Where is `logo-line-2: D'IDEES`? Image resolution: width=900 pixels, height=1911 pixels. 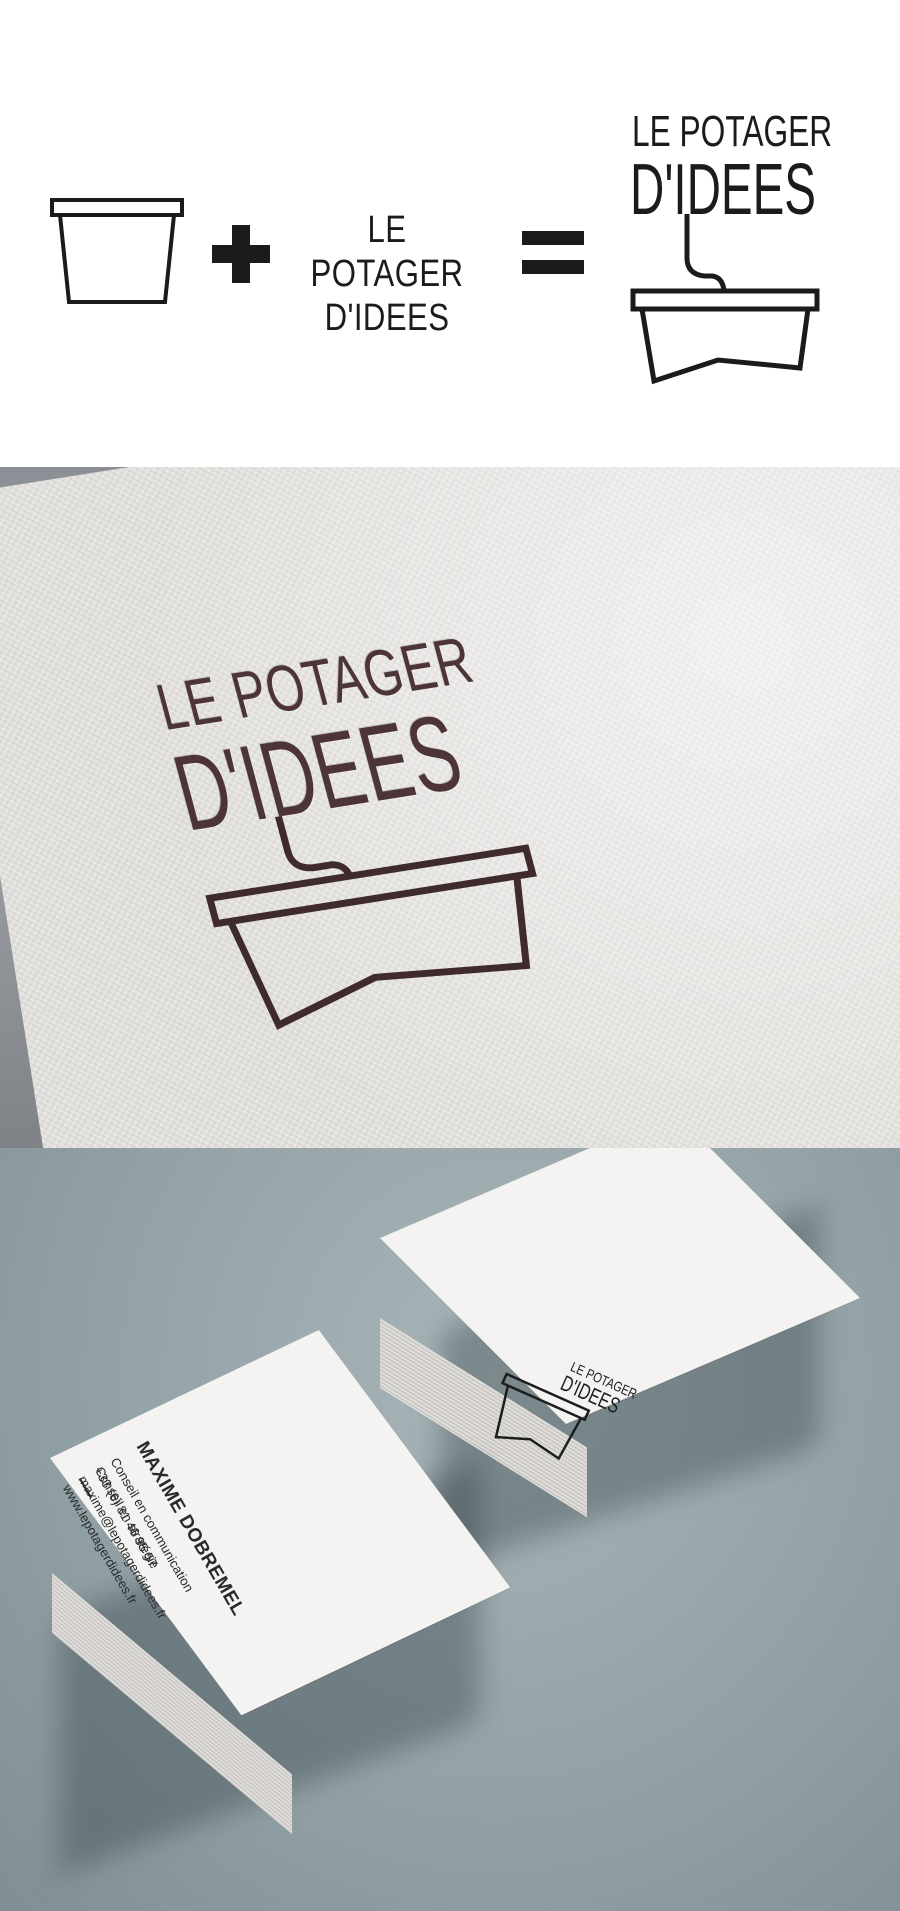 logo-line-2: D'IDEES is located at coordinates (387, 318).